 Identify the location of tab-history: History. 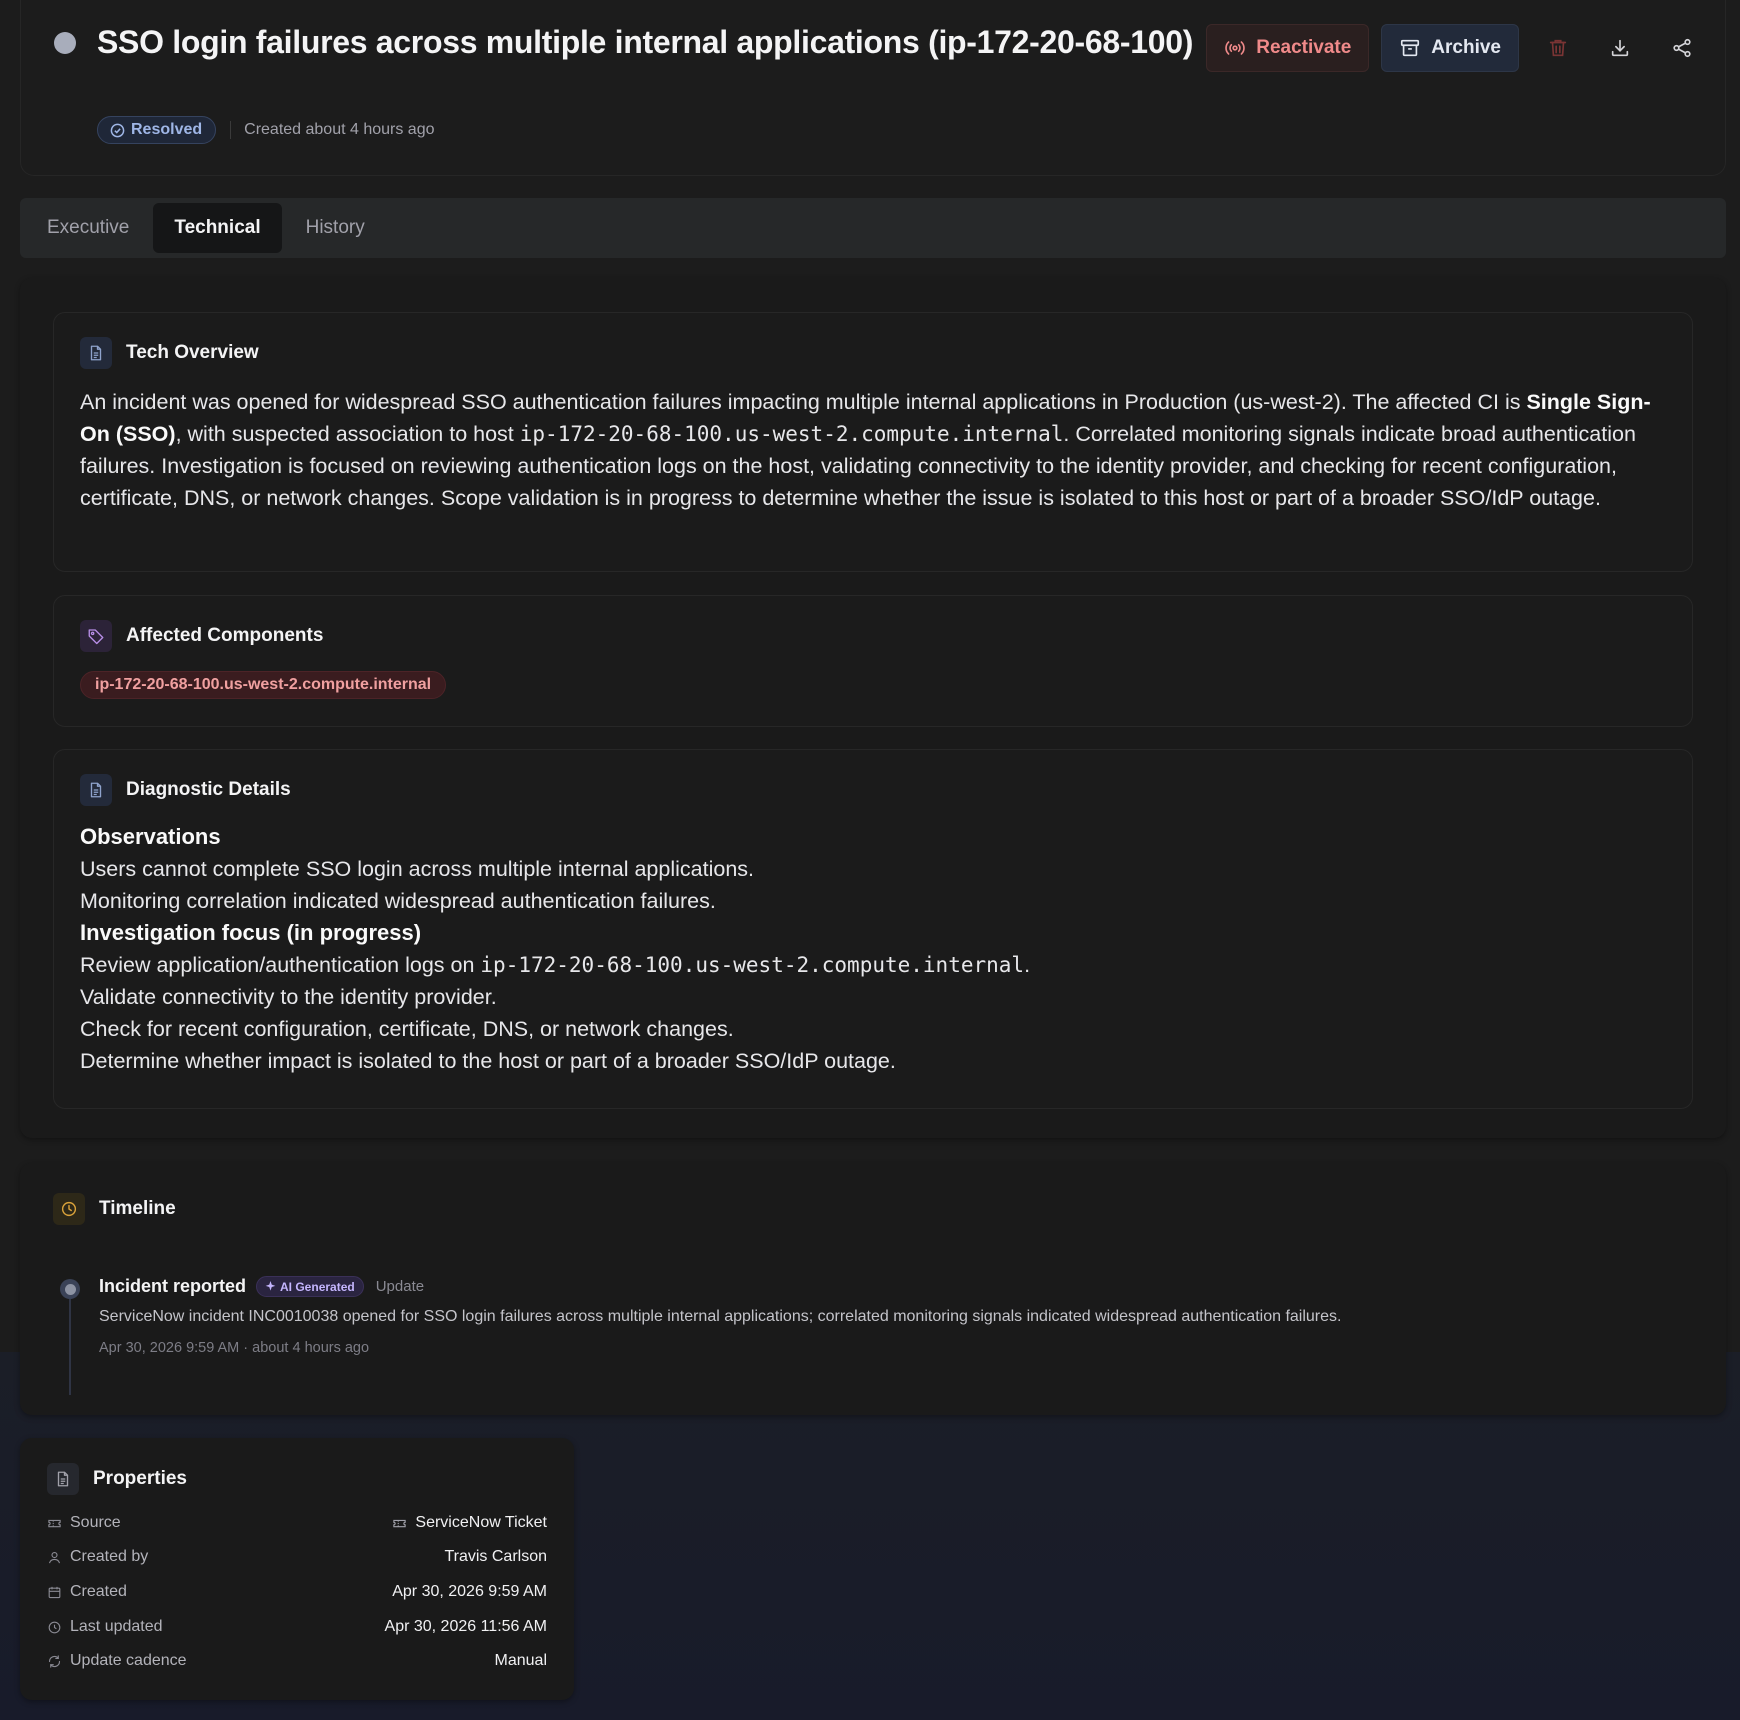
(335, 228).